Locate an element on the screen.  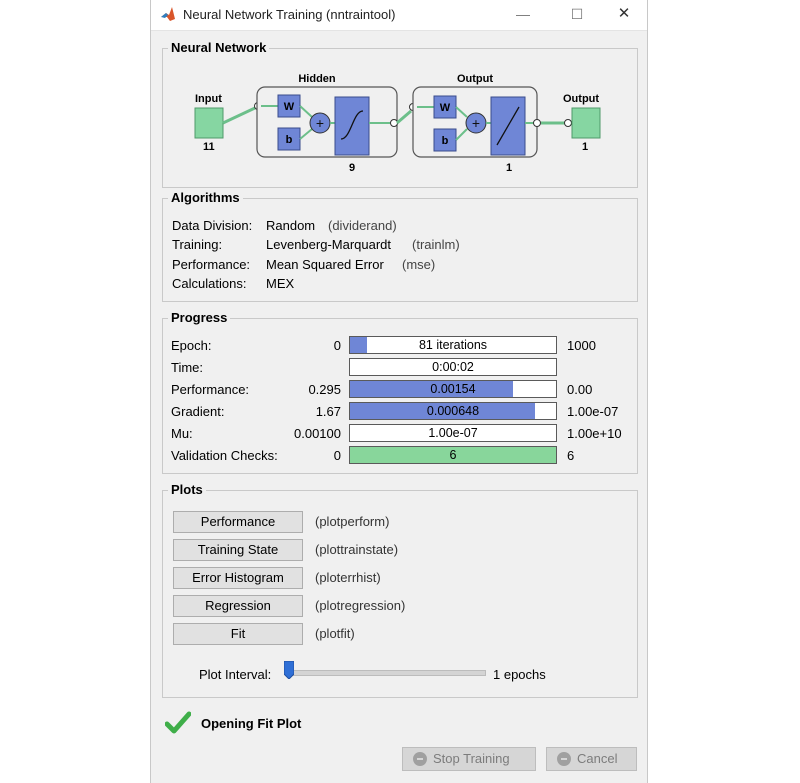
output-bias-symbol: b is located at coordinates (445, 141).